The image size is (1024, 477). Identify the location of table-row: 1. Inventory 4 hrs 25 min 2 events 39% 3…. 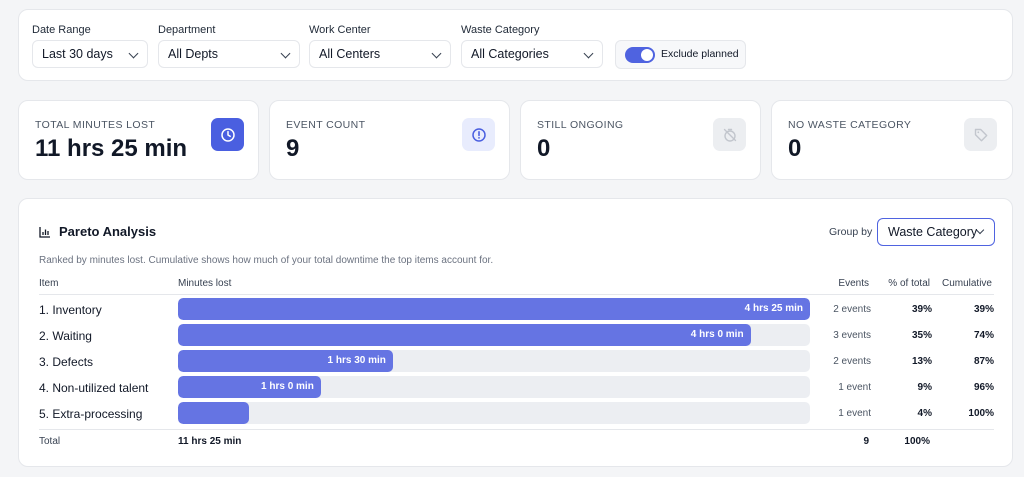
(516, 310).